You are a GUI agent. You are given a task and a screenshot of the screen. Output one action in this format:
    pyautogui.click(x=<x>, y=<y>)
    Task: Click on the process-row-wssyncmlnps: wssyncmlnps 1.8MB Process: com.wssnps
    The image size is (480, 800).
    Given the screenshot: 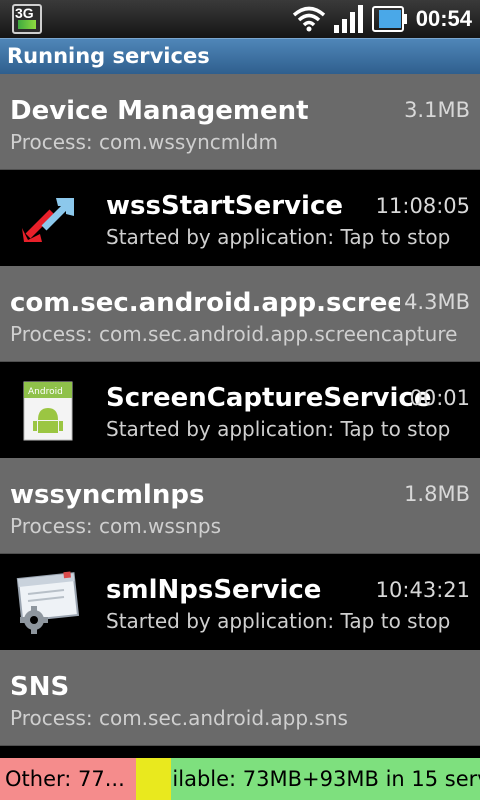 What is the action you would take?
    pyautogui.click(x=240, y=506)
    